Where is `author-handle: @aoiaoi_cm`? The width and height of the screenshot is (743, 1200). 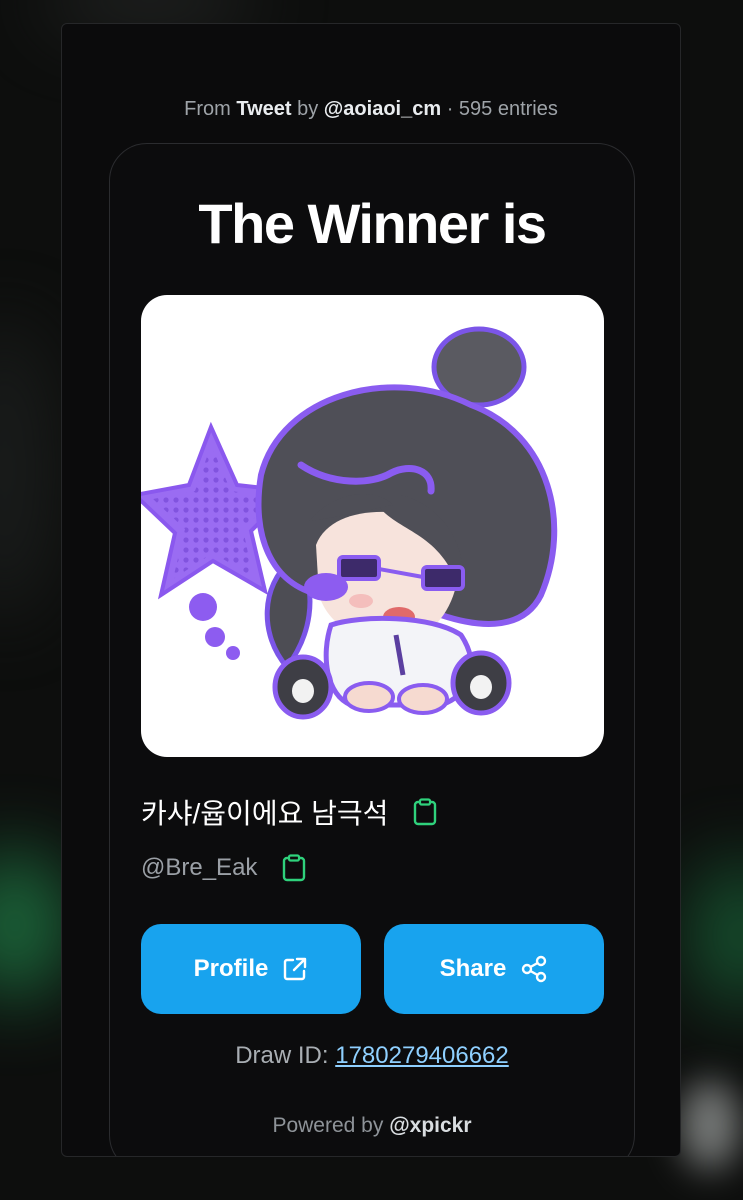
author-handle: @aoiaoi_cm is located at coordinates (382, 109).